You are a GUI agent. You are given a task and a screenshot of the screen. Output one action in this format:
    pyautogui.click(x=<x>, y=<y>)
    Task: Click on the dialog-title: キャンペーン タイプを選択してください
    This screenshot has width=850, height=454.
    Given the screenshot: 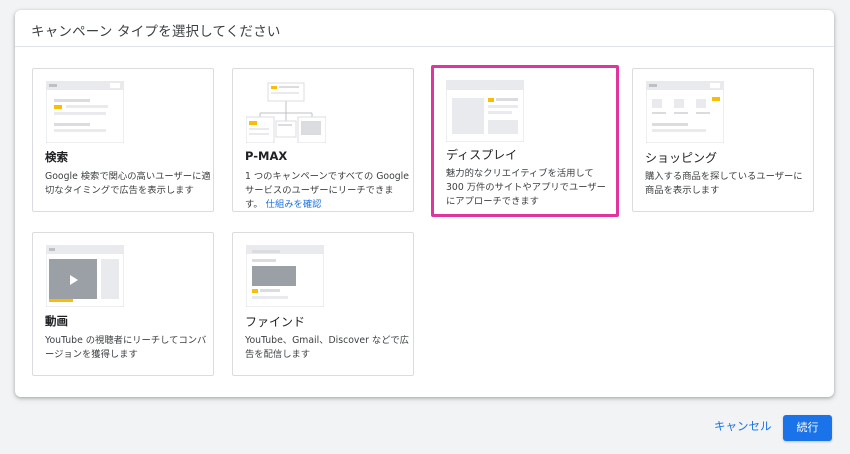 What is the action you would take?
    pyautogui.click(x=156, y=32)
    